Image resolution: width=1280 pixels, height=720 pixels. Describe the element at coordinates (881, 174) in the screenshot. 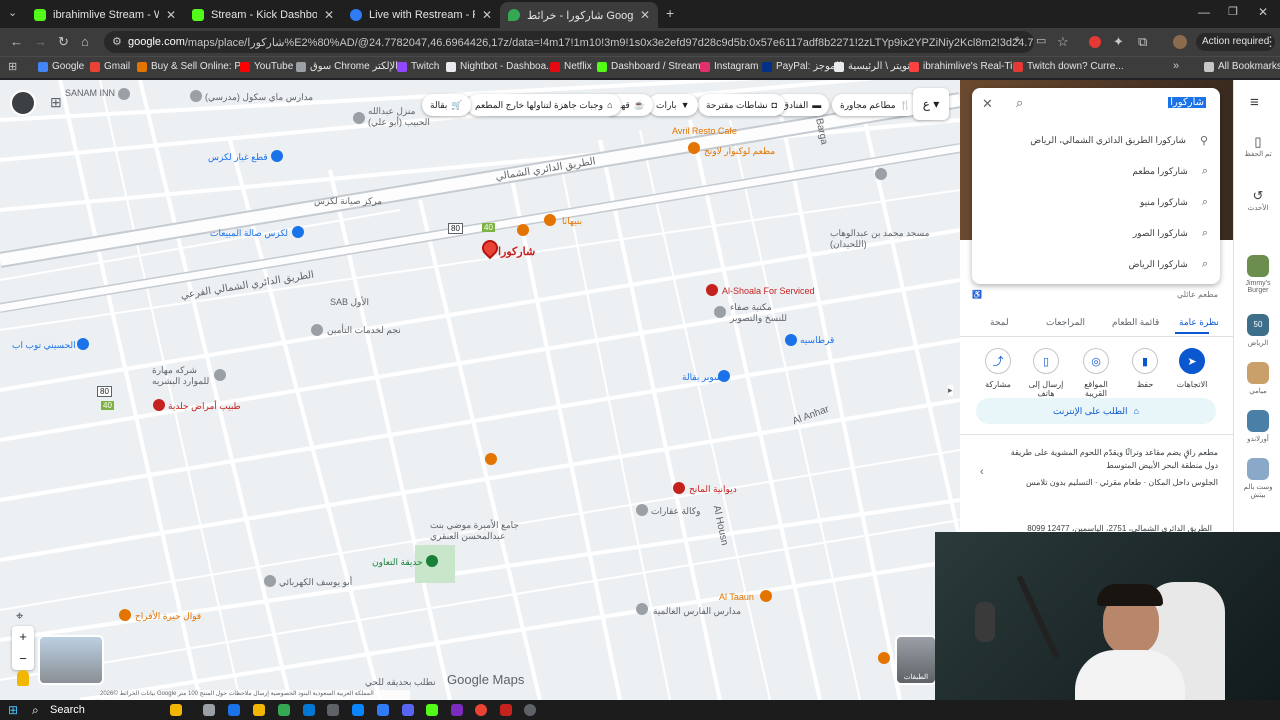

I see `poi-mosque-icon` at that location.